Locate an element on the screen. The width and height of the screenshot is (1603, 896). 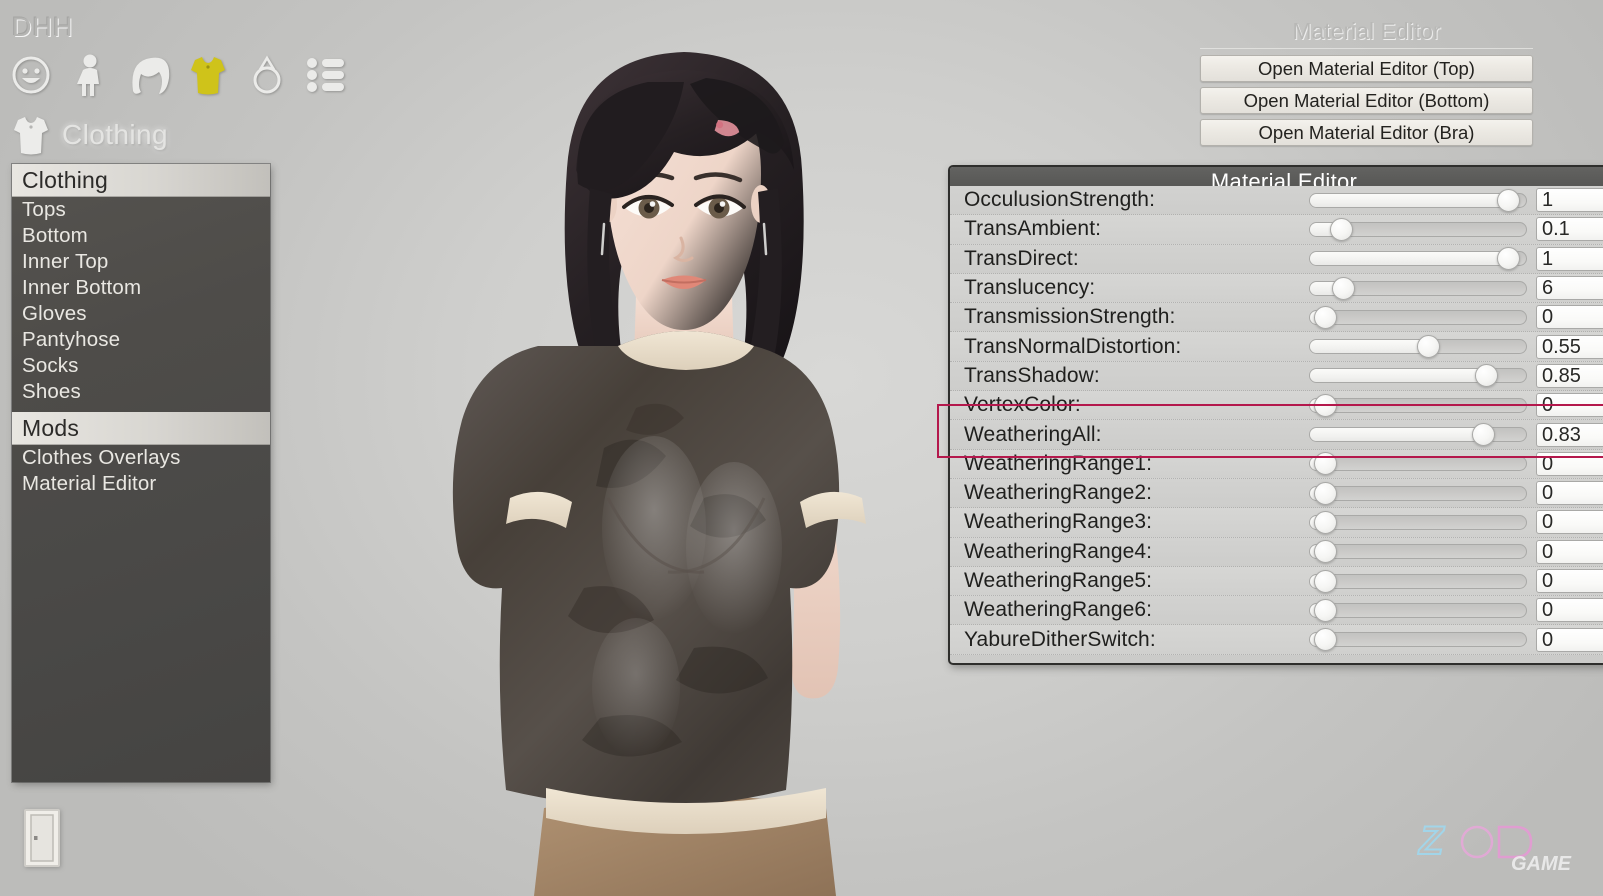
menu-spacer is located at coordinates (141, 408).